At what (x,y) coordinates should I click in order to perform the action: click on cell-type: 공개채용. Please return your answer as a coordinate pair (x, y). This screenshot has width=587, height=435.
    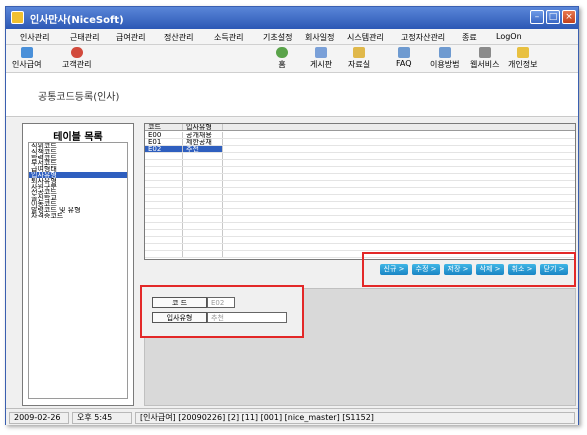
    Looking at the image, I should click on (203, 135).